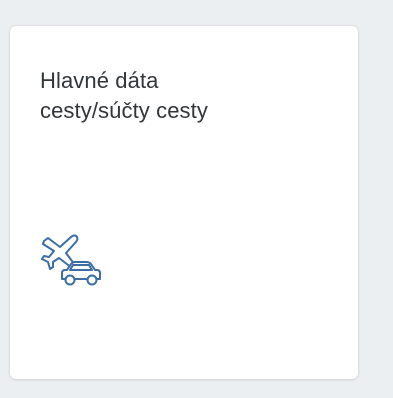 Image resolution: width=393 pixels, height=398 pixels. Describe the element at coordinates (124, 110) in the screenshot. I see `tile-title-line-2: cesty/súčty cesty` at that location.